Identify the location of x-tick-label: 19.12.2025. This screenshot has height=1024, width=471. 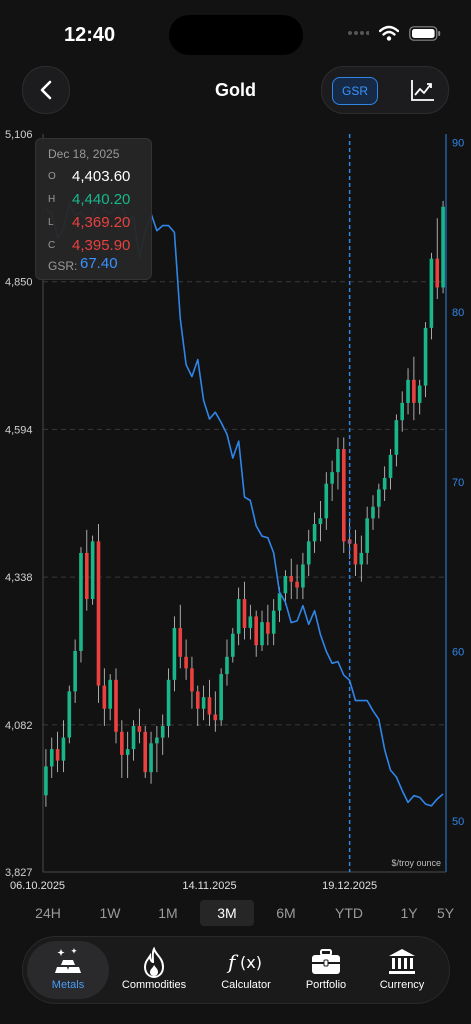
(349, 886).